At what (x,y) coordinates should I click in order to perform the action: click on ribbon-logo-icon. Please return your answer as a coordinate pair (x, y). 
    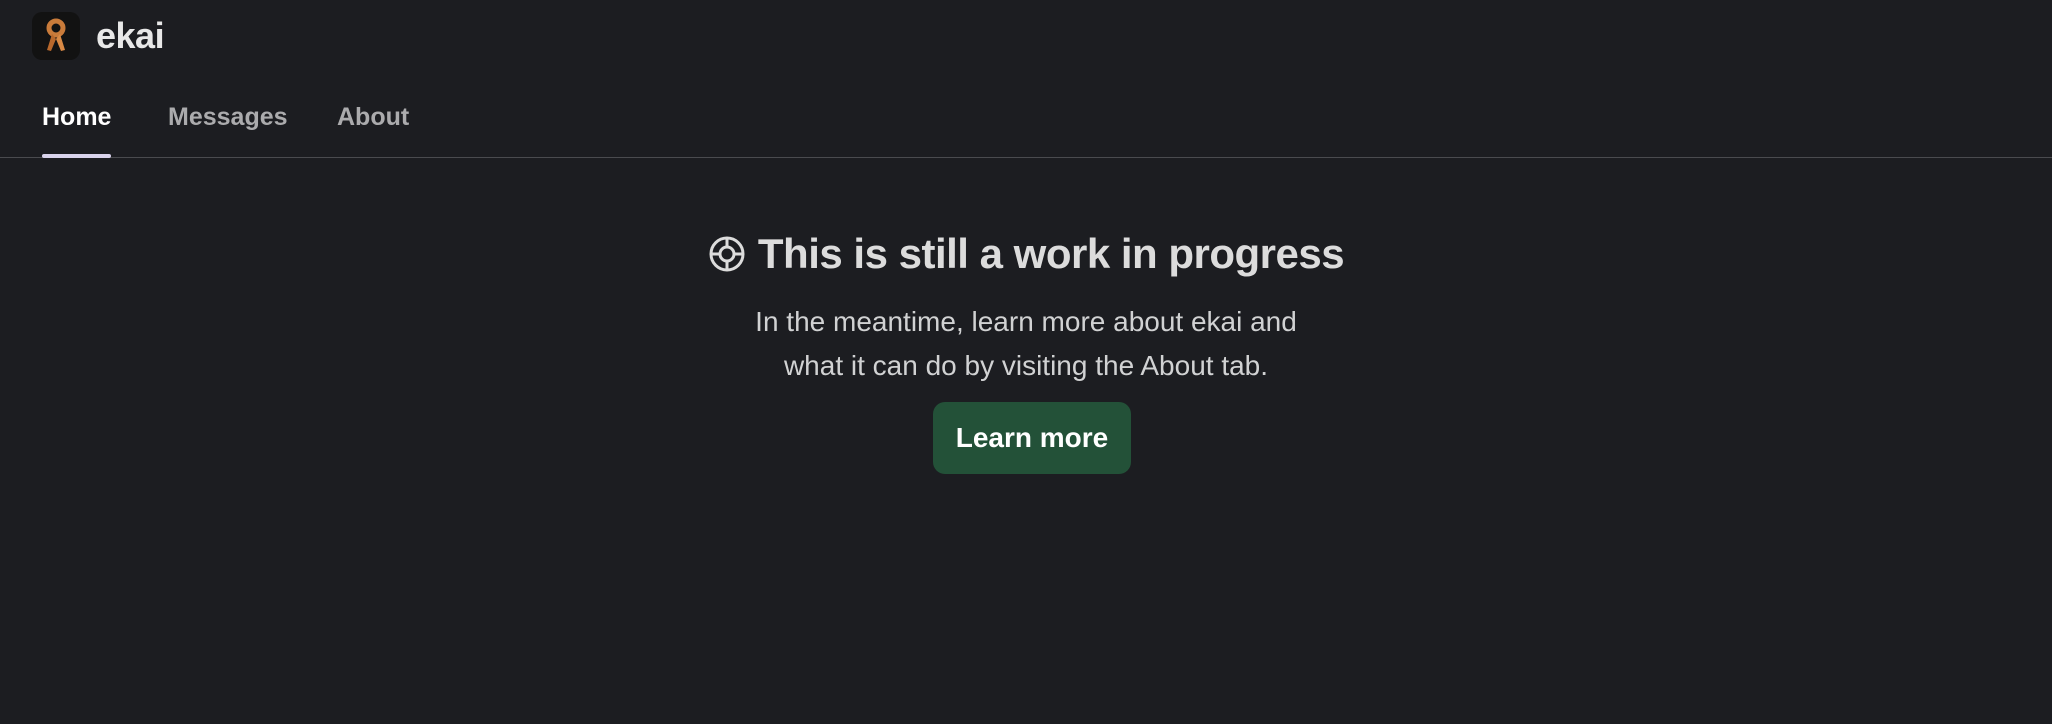
    Looking at the image, I should click on (56, 34).